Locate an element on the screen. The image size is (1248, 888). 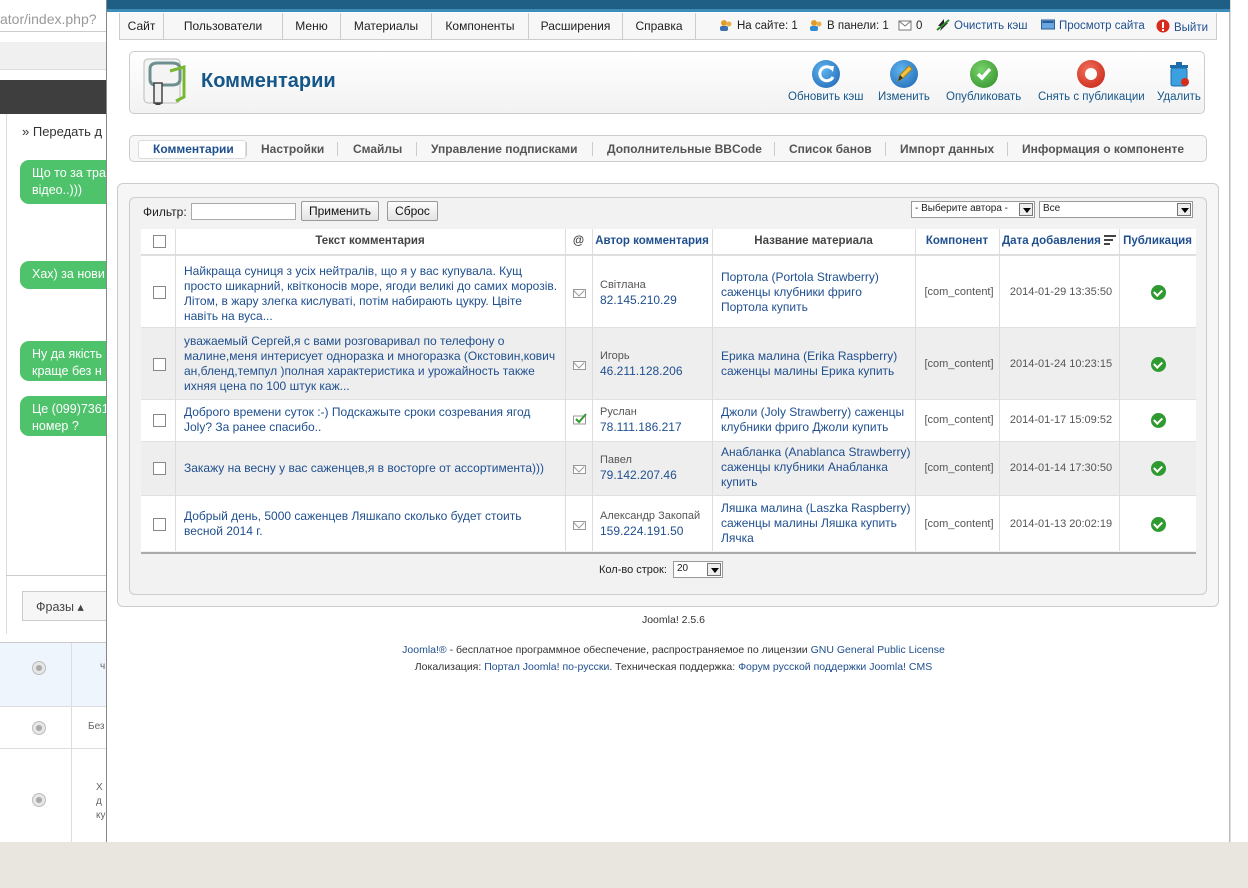
tab-settings: Настройки is located at coordinates (292, 149).